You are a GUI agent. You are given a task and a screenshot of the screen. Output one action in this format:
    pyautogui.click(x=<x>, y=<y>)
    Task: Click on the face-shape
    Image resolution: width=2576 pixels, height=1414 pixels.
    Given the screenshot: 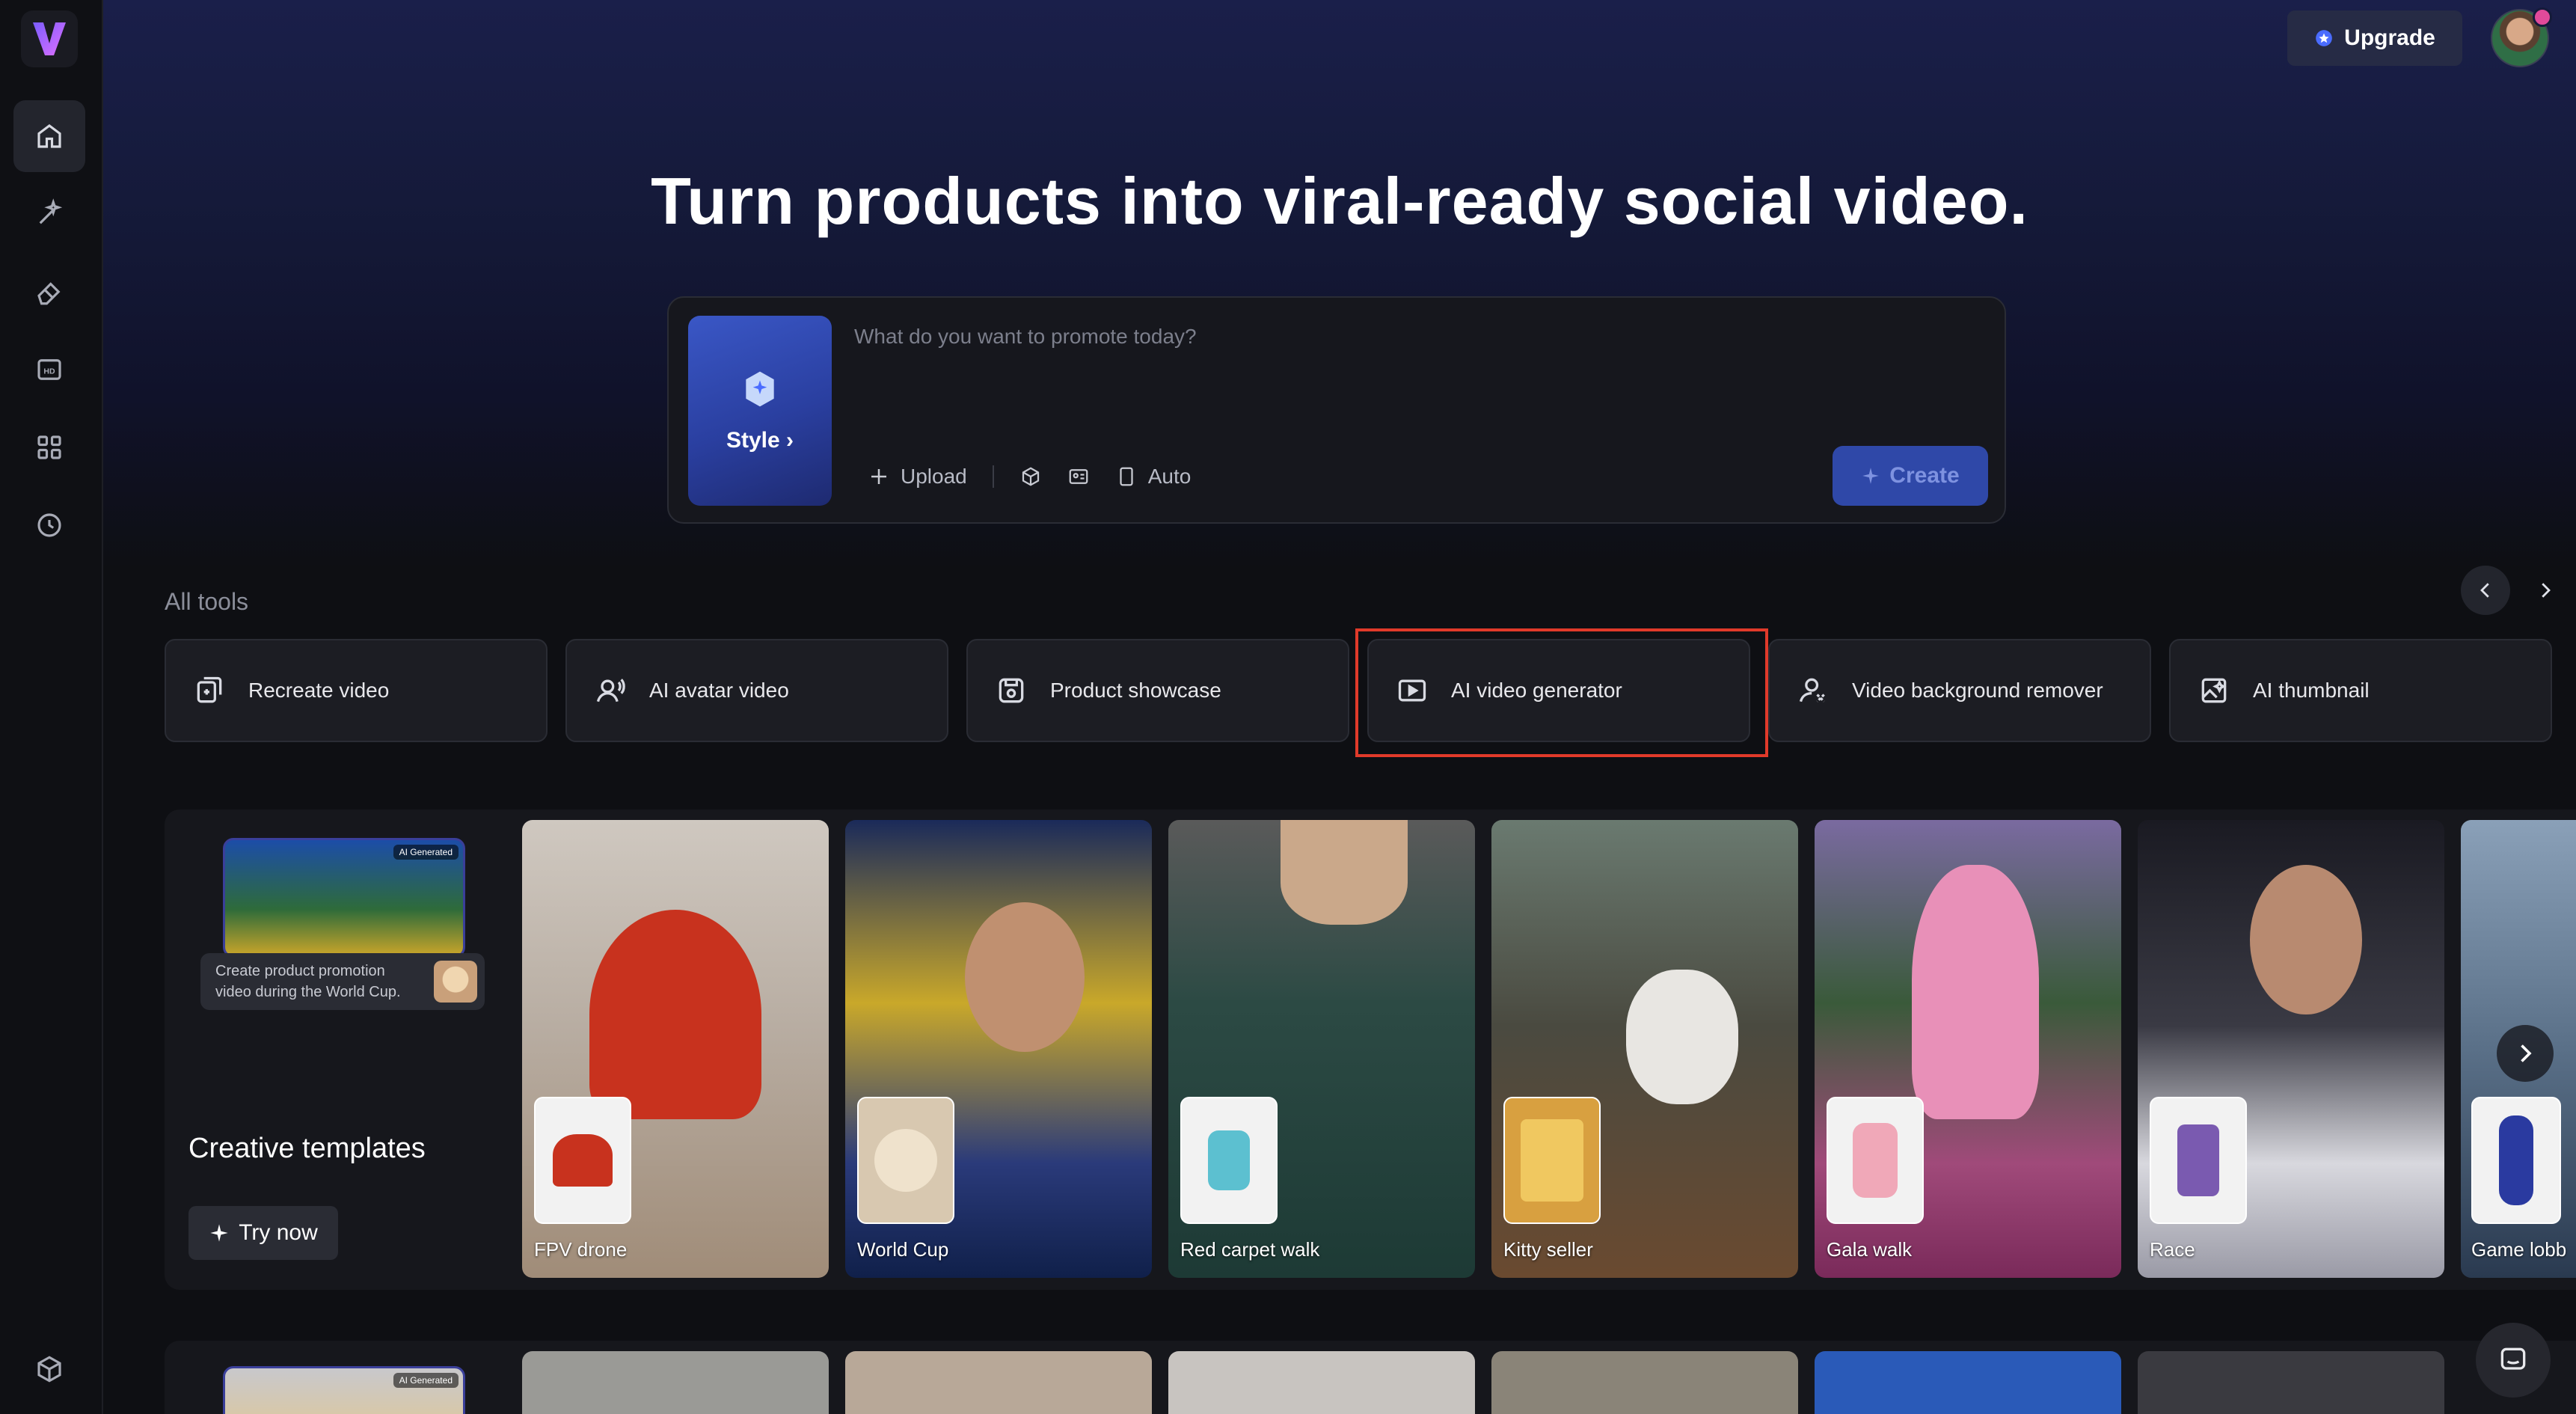 What is the action you would take?
    pyautogui.click(x=1025, y=977)
    